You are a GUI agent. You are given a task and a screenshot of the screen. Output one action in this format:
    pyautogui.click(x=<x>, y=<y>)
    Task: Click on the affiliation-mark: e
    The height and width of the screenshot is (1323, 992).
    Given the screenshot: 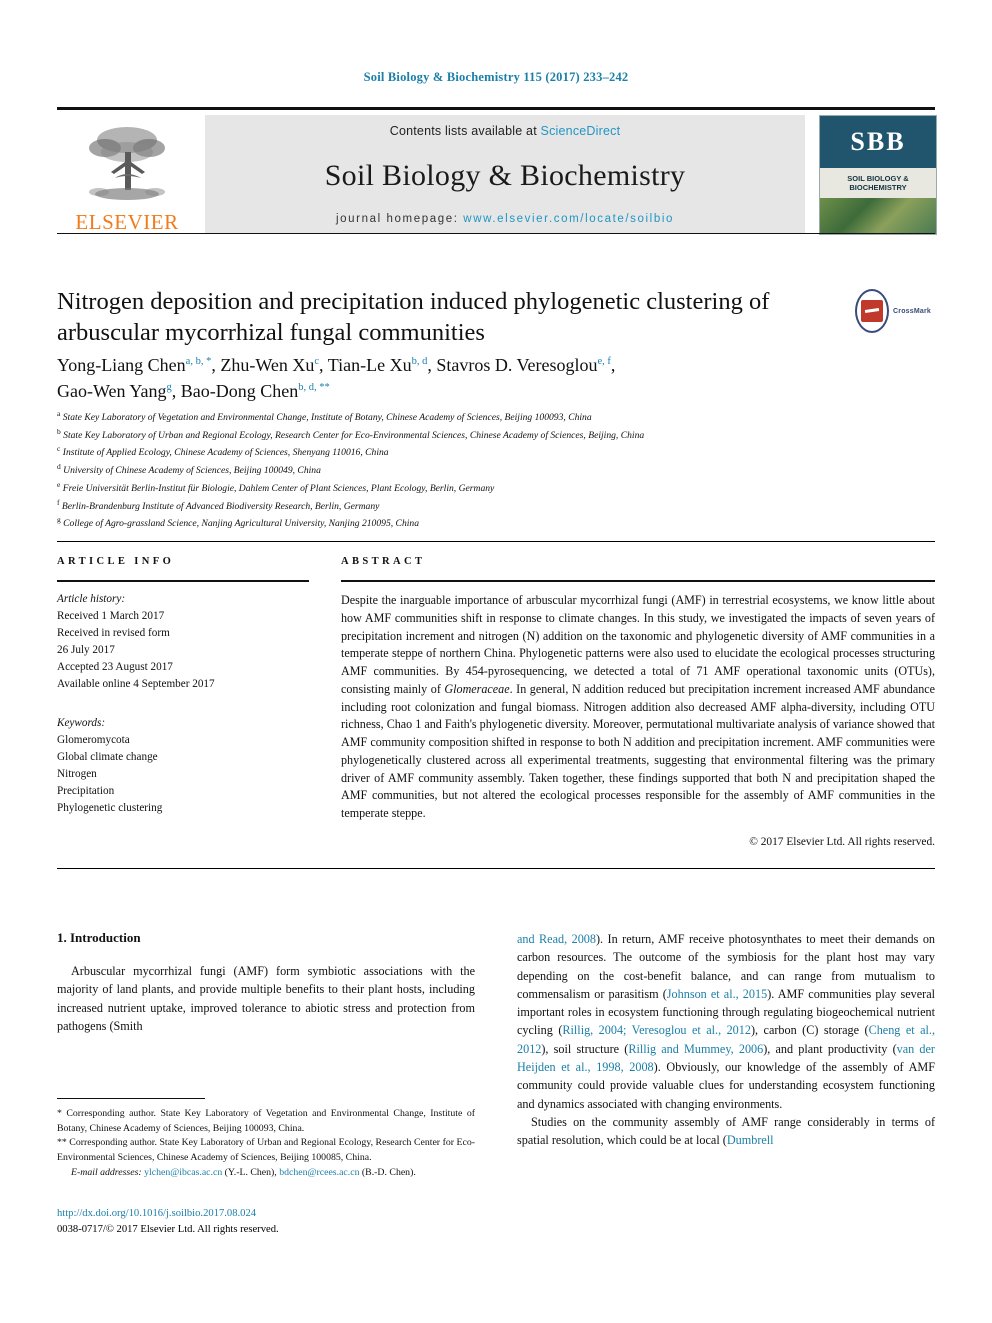 What is the action you would take?
    pyautogui.click(x=59, y=484)
    